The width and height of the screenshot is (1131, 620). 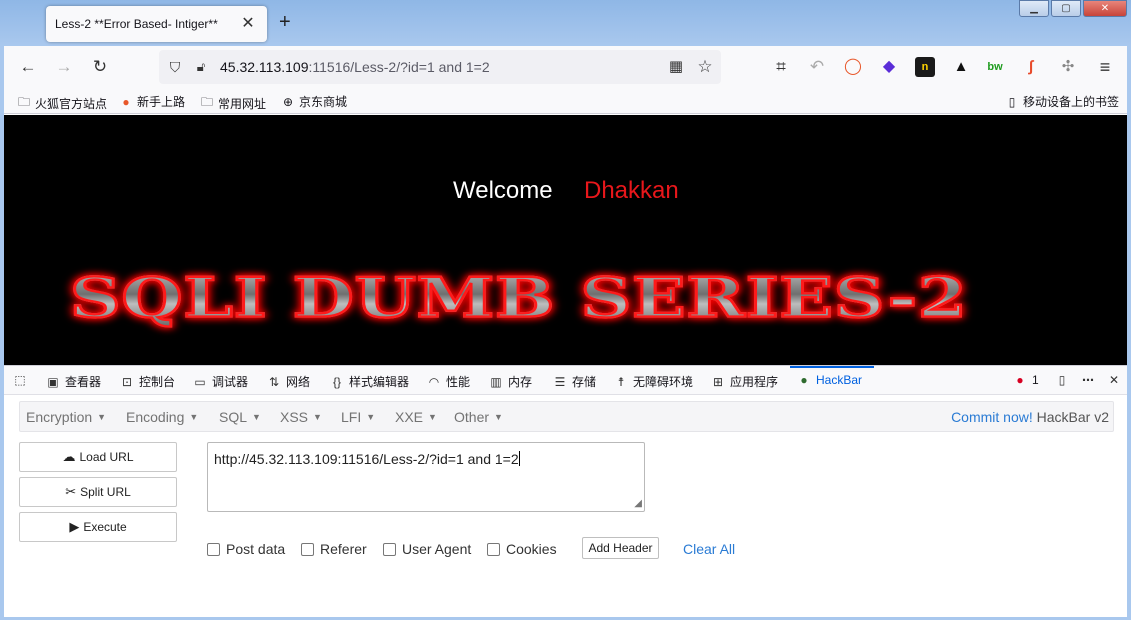 I want to click on add-header-button: Add Header, so click(x=620, y=548).